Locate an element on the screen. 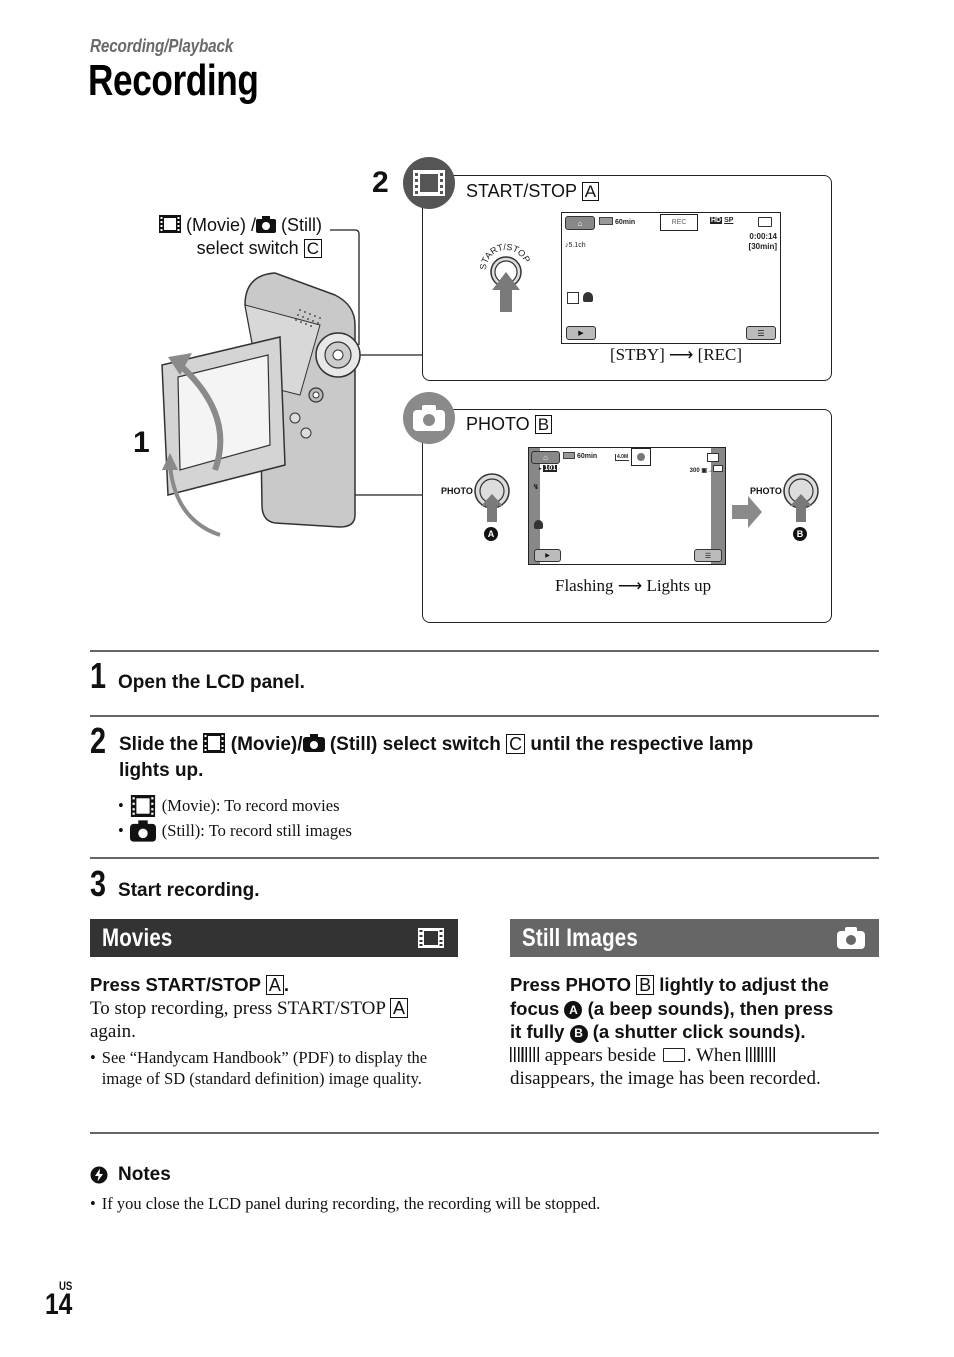 Image resolution: width=954 pixels, height=1357 pixels. step-1: 1 Open the LCD panel. is located at coordinates (197, 677).